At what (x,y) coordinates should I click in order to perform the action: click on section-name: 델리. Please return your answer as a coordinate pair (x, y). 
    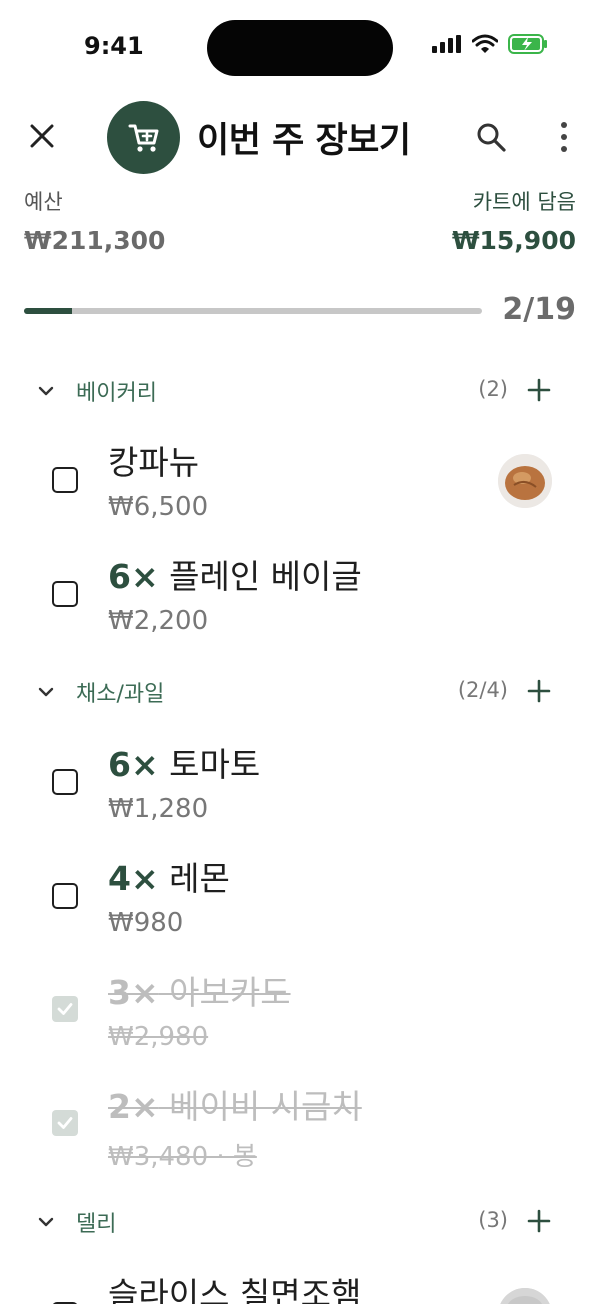
    Looking at the image, I should click on (96, 1224).